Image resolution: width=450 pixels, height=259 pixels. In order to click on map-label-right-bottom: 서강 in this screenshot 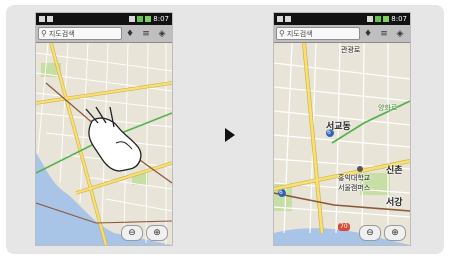, I will do `click(394, 203)`.